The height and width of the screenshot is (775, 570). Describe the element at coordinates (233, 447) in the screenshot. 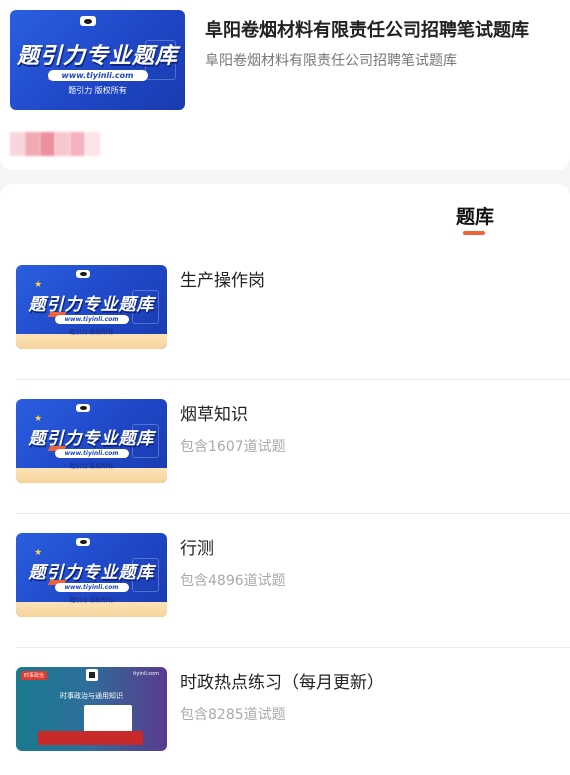

I see `item-count: 包含1607道试题` at that location.